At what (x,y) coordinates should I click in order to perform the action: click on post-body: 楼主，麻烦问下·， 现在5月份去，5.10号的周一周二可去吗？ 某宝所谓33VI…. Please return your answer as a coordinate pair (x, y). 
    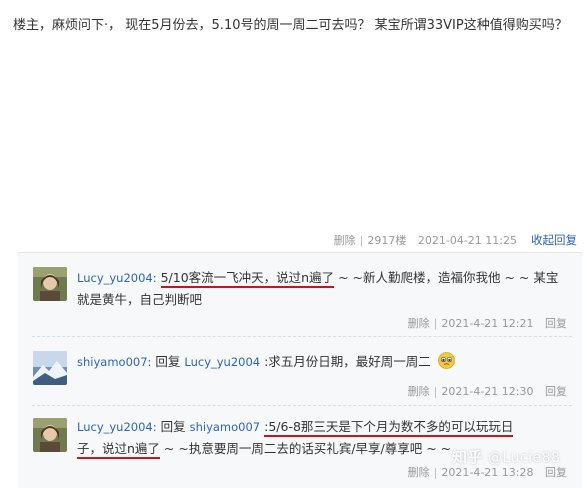
    Looking at the image, I should click on (290, 25).